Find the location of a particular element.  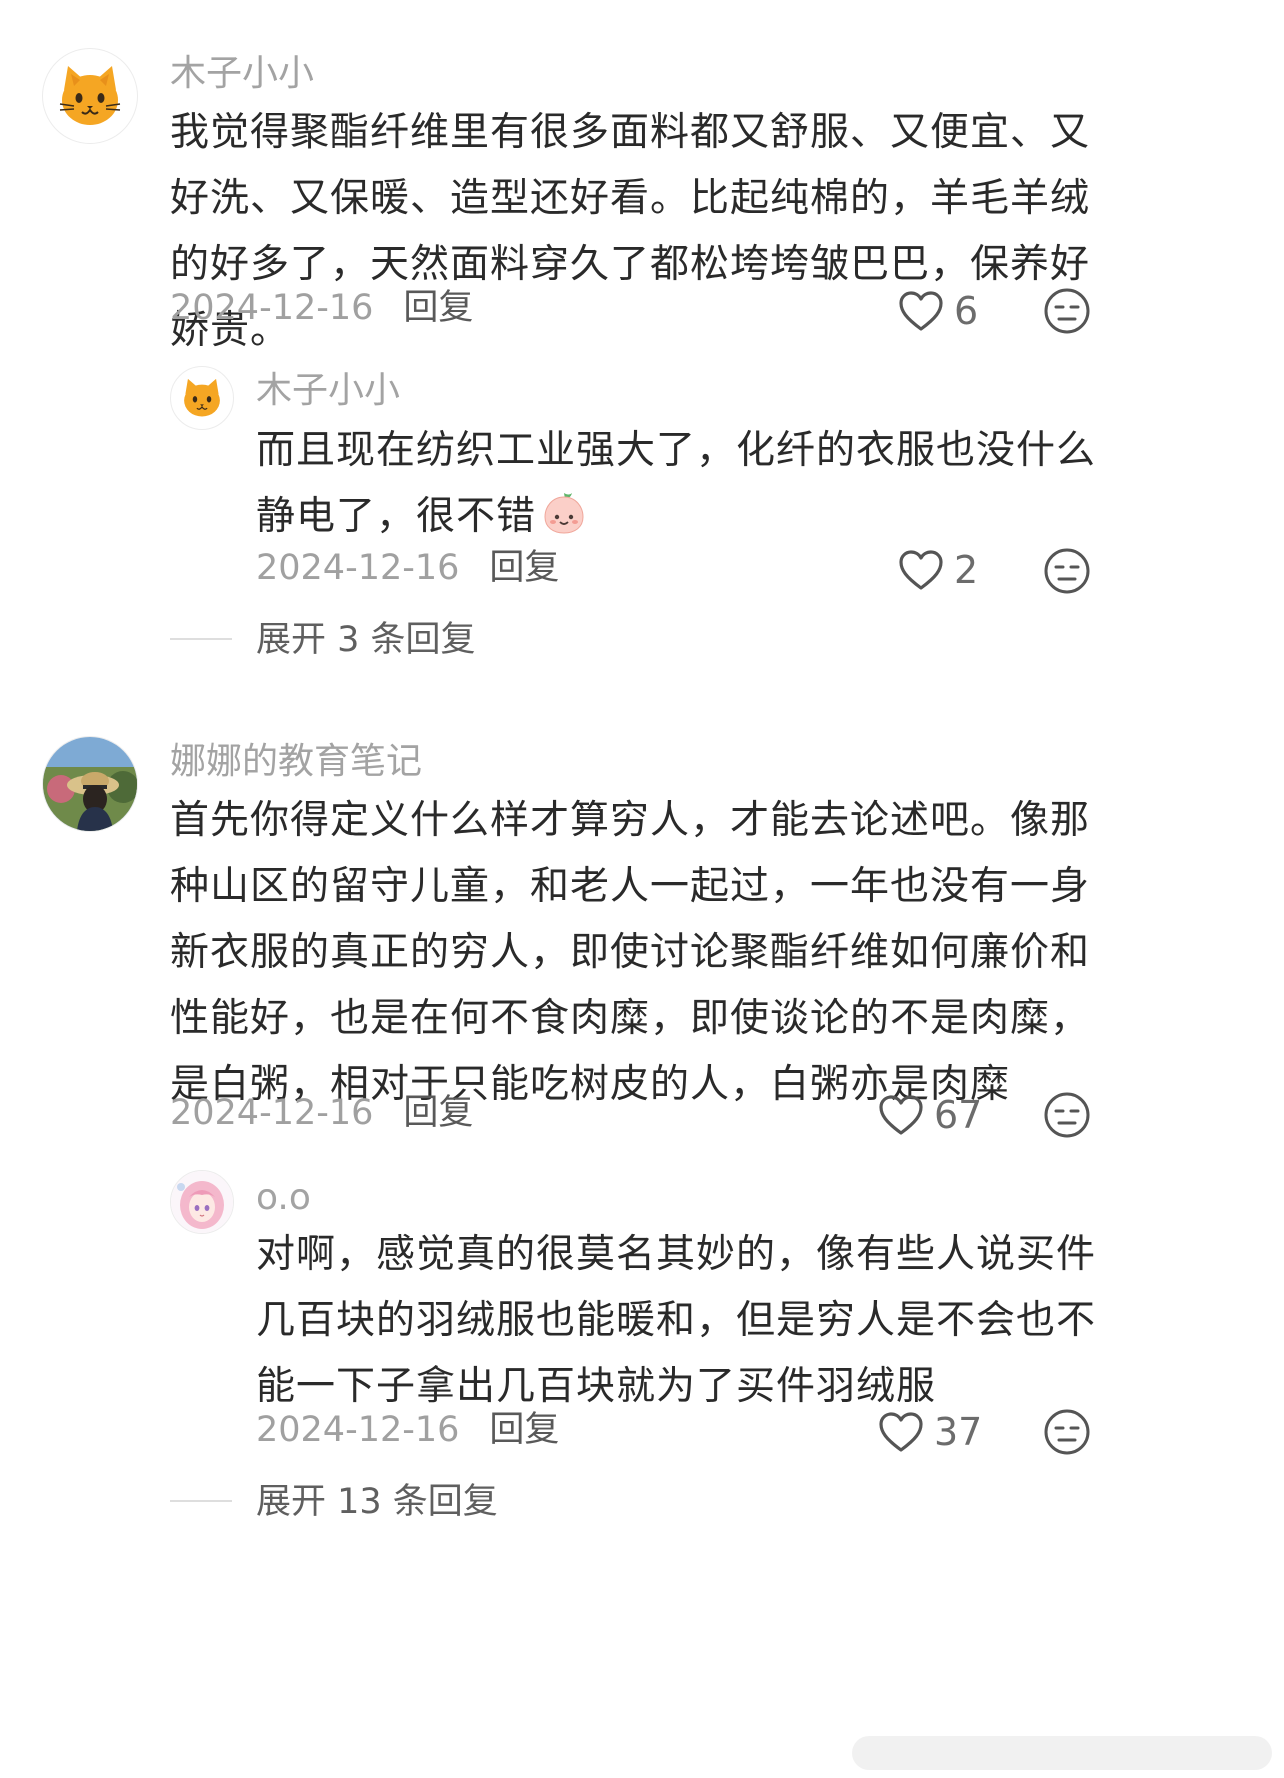

watermark is located at coordinates (1062, 1753).